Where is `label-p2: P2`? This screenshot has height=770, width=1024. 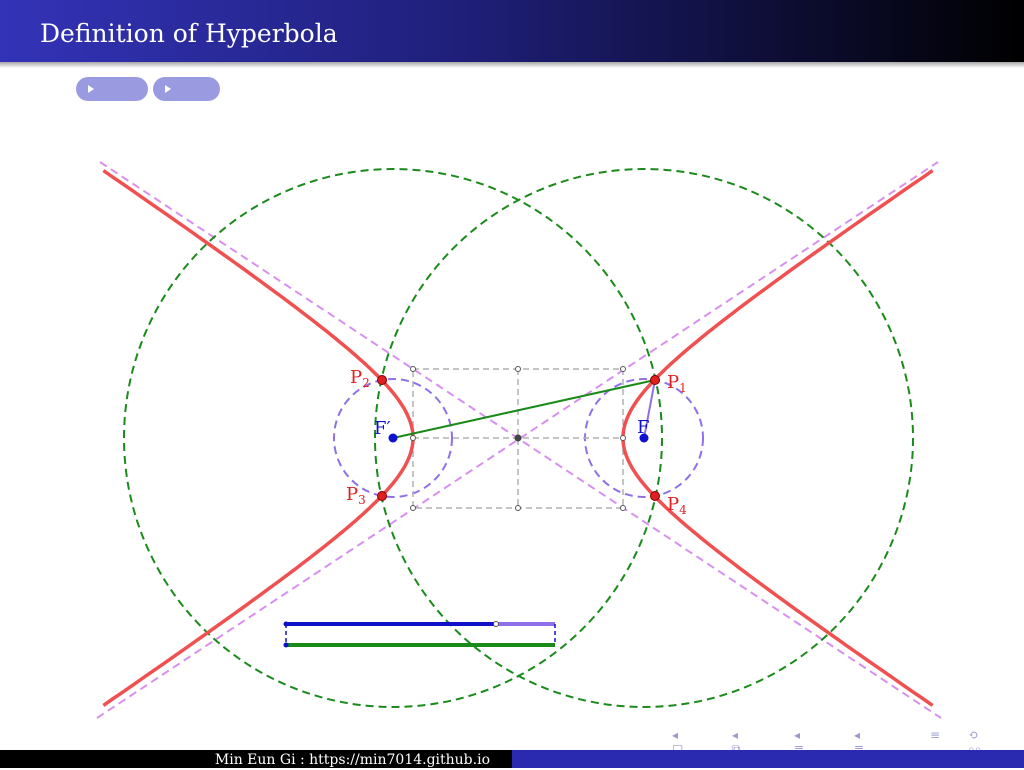 label-p2: P2 is located at coordinates (360, 378).